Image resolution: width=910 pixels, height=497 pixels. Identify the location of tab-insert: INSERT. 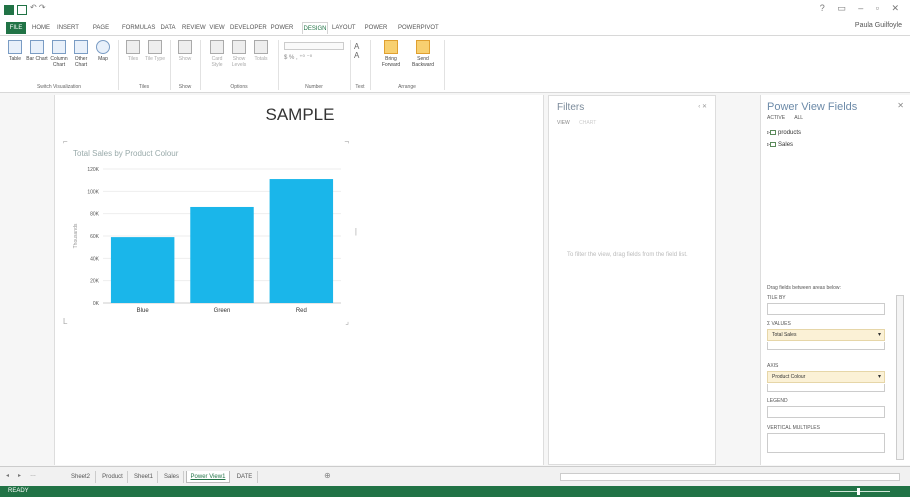
(68, 28).